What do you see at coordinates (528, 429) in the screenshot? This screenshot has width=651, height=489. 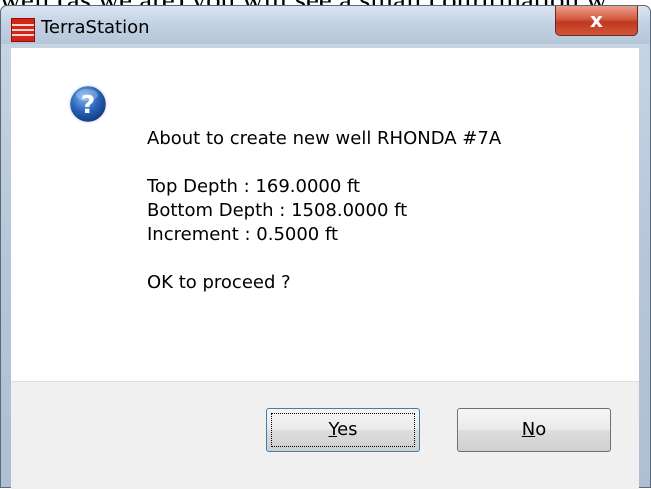 I see `no-mnemonic: N` at bounding box center [528, 429].